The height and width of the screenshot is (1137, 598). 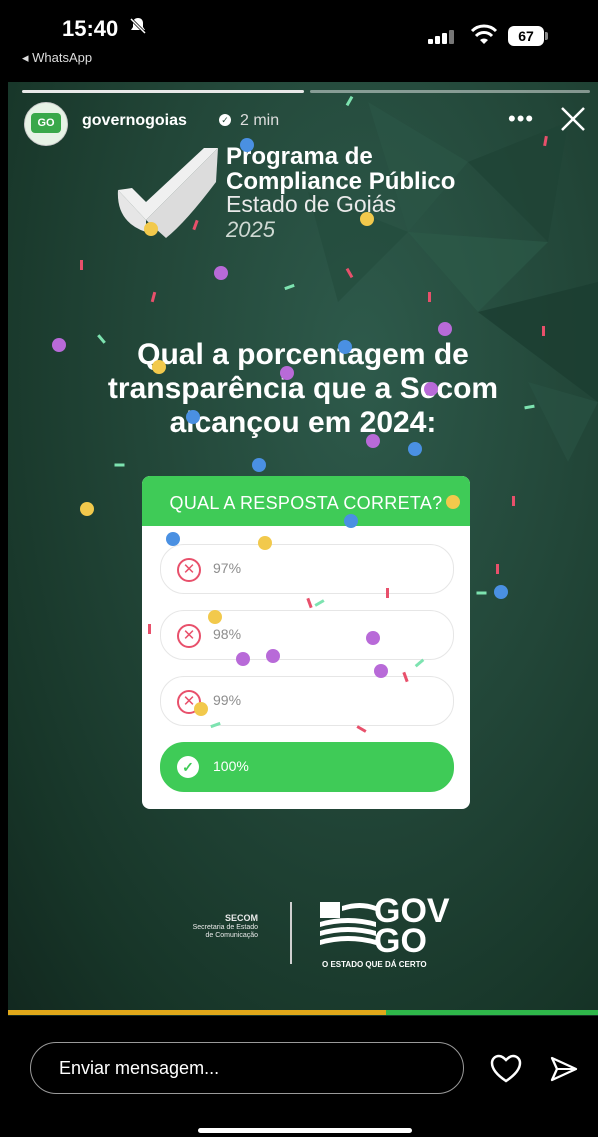 I want to click on username: governogoias, so click(x=134, y=121).